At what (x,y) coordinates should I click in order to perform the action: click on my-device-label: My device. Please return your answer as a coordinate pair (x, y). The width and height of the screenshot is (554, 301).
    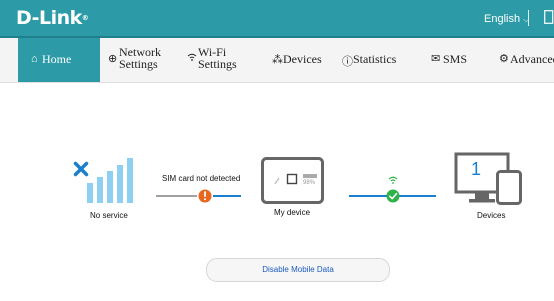
    Looking at the image, I should click on (292, 212).